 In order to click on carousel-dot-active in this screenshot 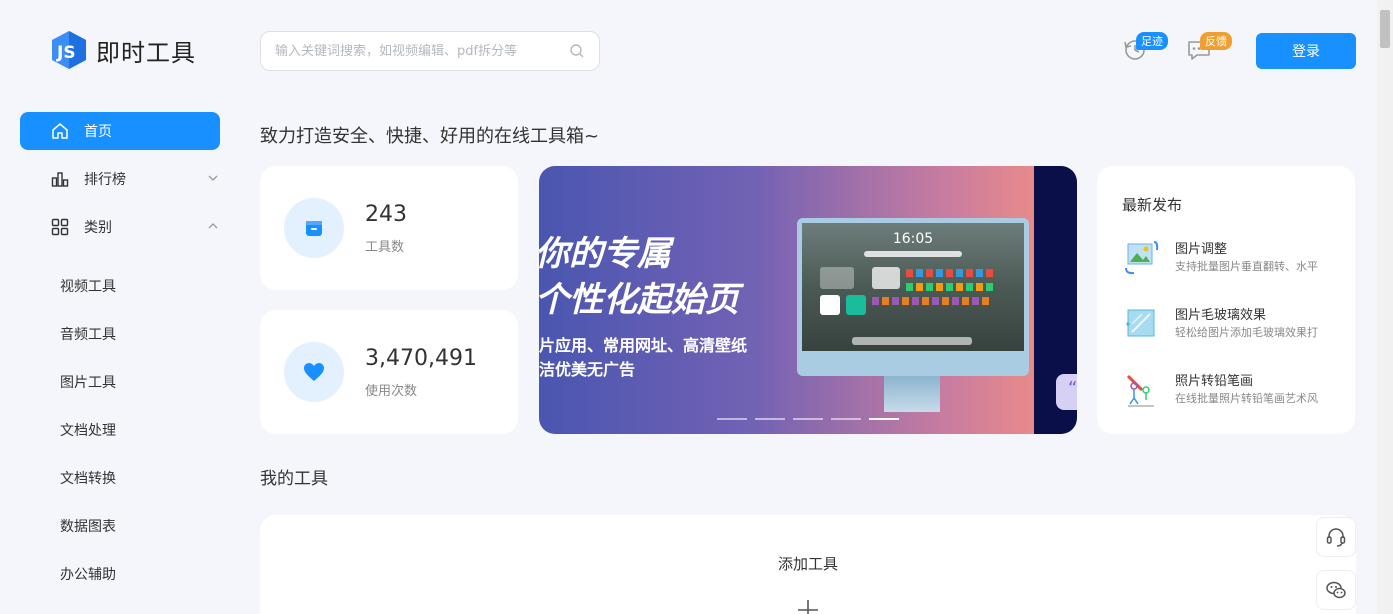, I will do `click(884, 419)`.